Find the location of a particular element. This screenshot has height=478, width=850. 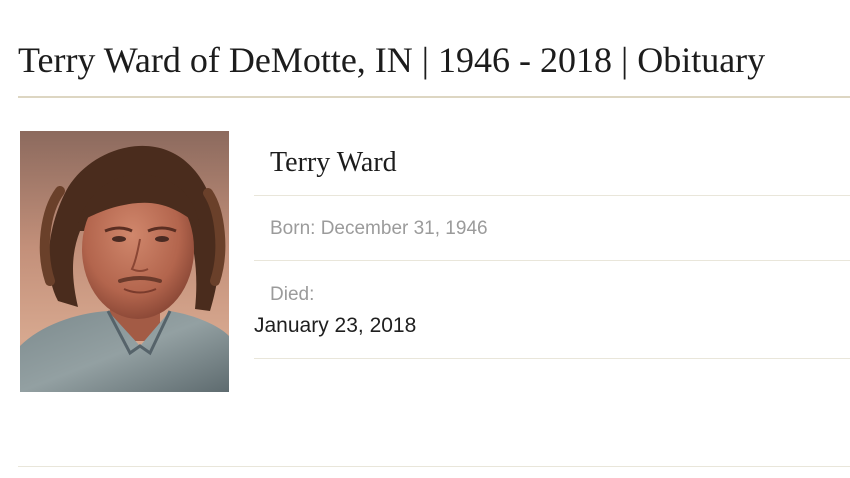

born-date: Born: December 31, 1946 is located at coordinates (379, 228).